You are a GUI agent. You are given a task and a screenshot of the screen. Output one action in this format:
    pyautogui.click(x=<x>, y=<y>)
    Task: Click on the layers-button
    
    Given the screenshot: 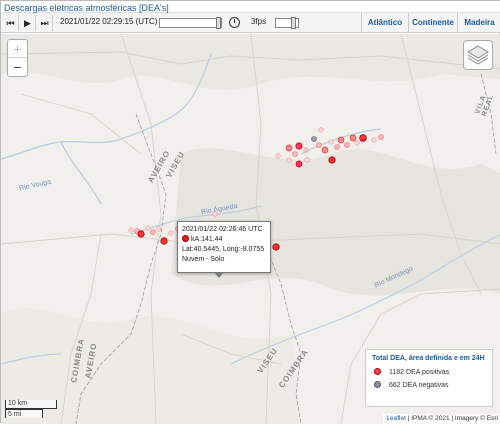 What is the action you would take?
    pyautogui.click(x=478, y=55)
    